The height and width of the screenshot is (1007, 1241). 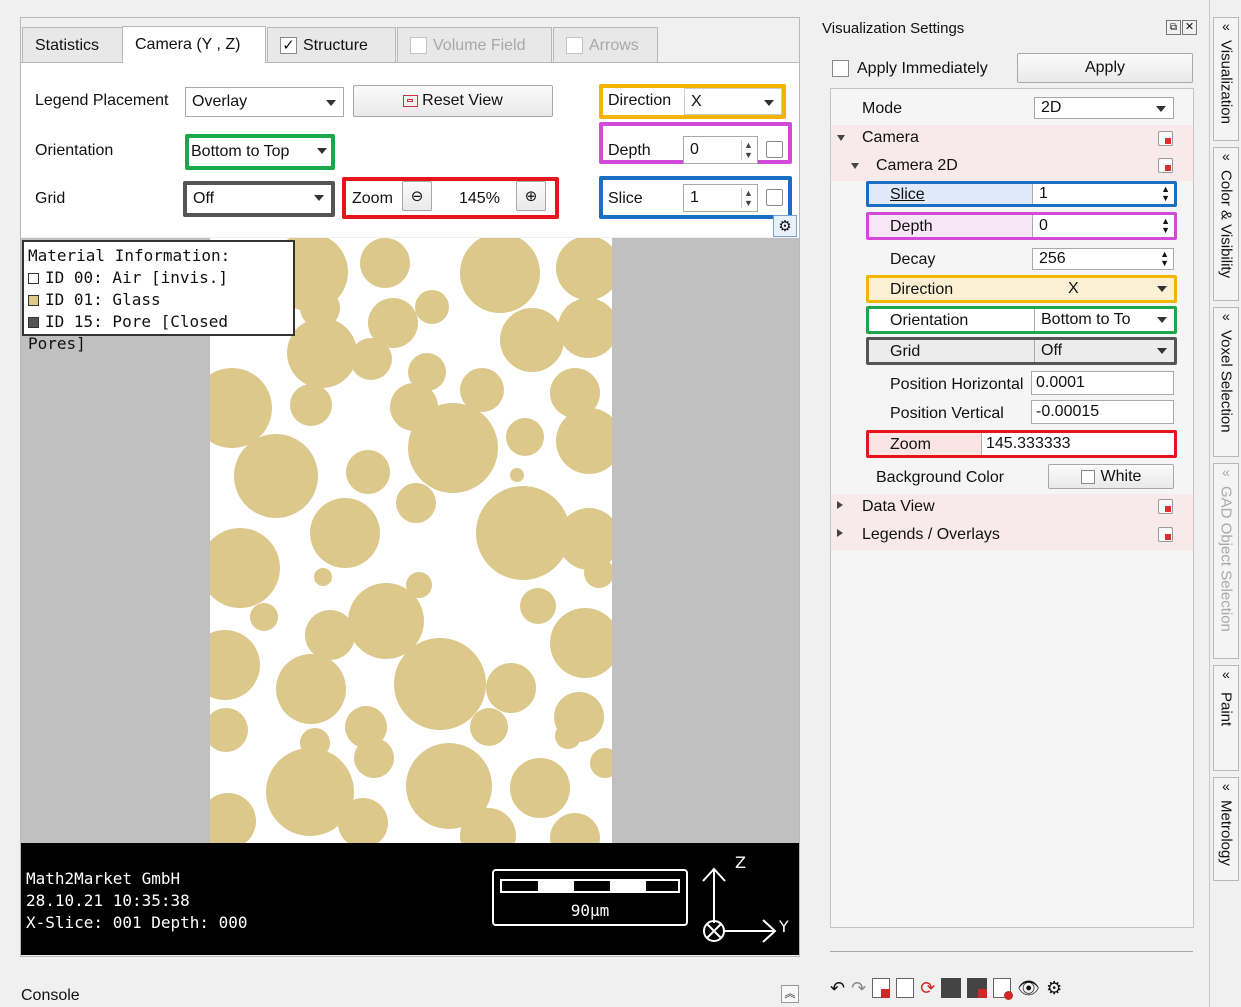 What do you see at coordinates (1226, 224) in the screenshot?
I see `side-tab-color-visibility: « Color & Visibility` at bounding box center [1226, 224].